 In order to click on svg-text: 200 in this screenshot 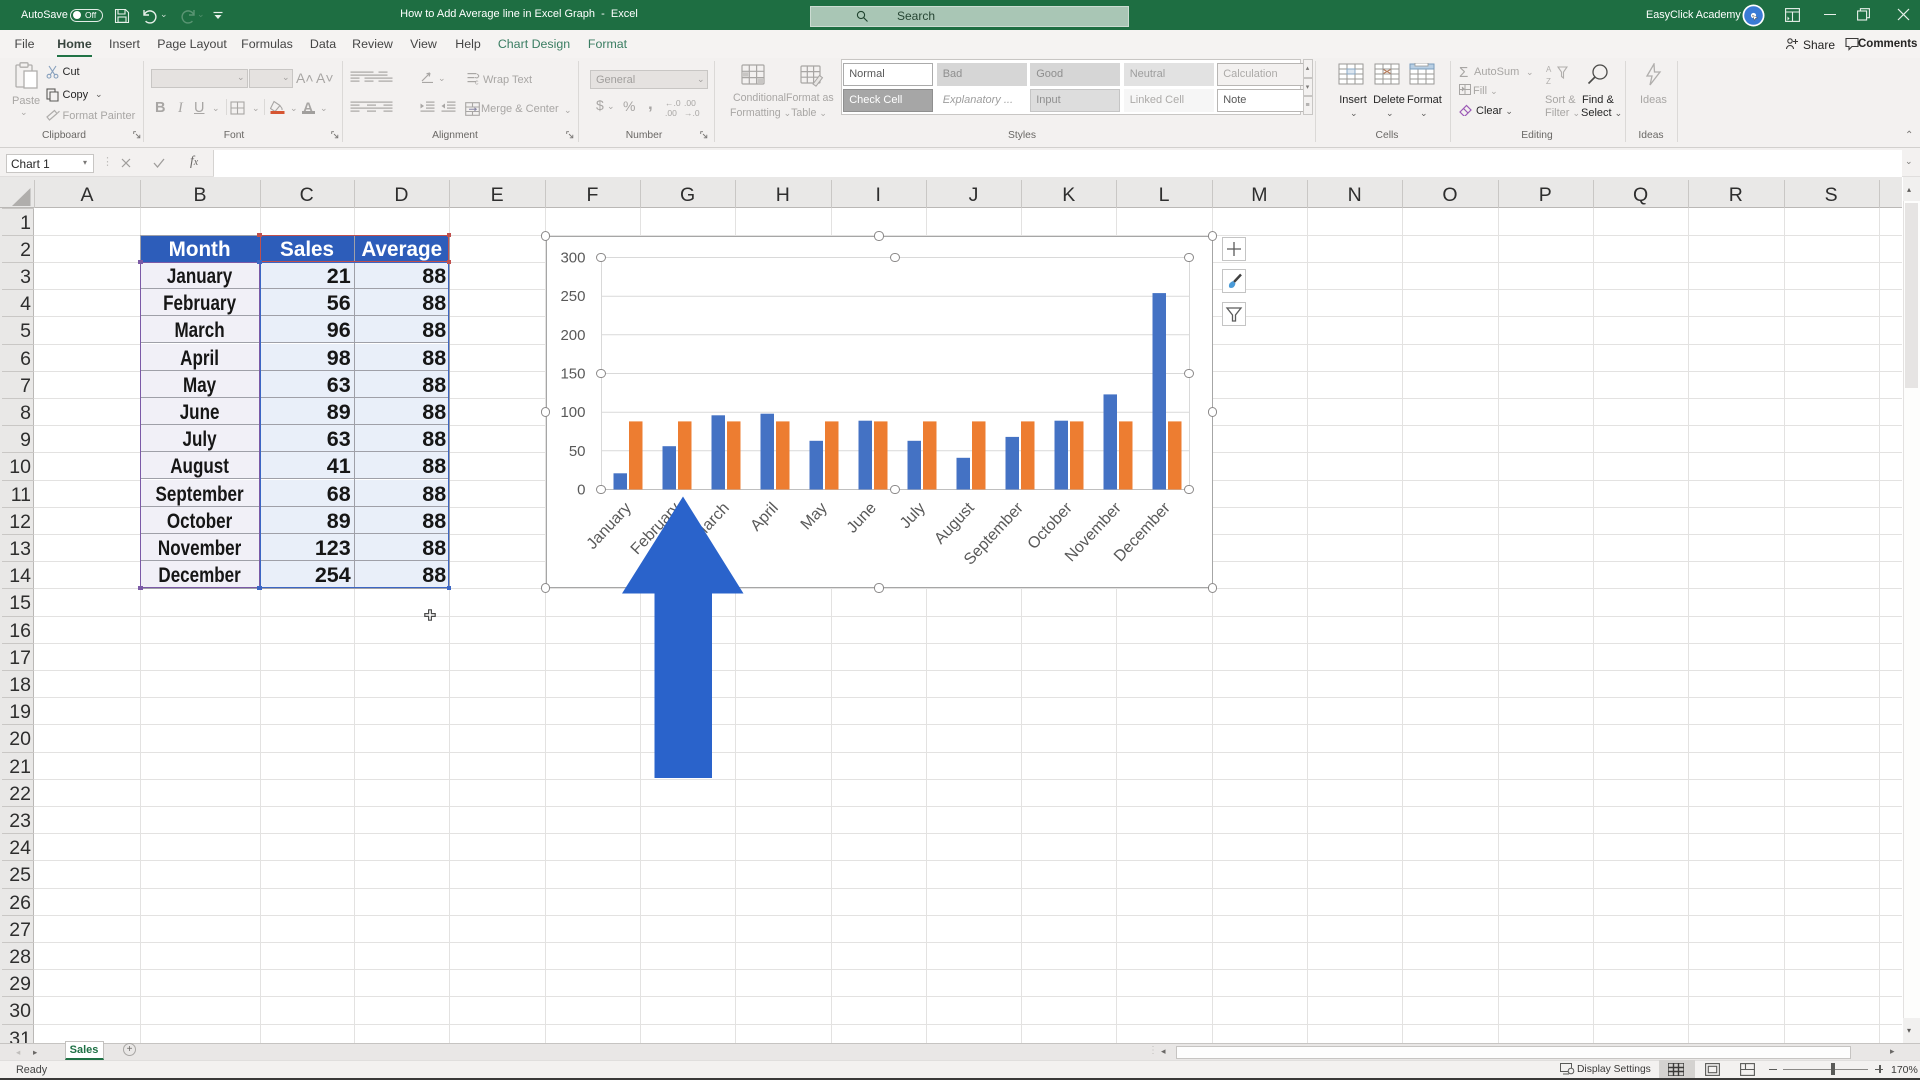, I will do `click(572, 335)`.